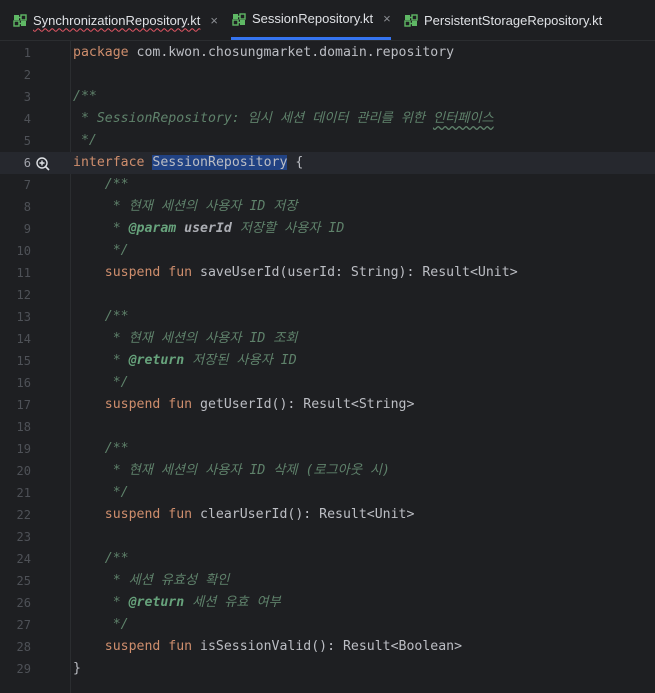 The height and width of the screenshot is (693, 655). I want to click on code-line: 27 */, so click(327, 625).